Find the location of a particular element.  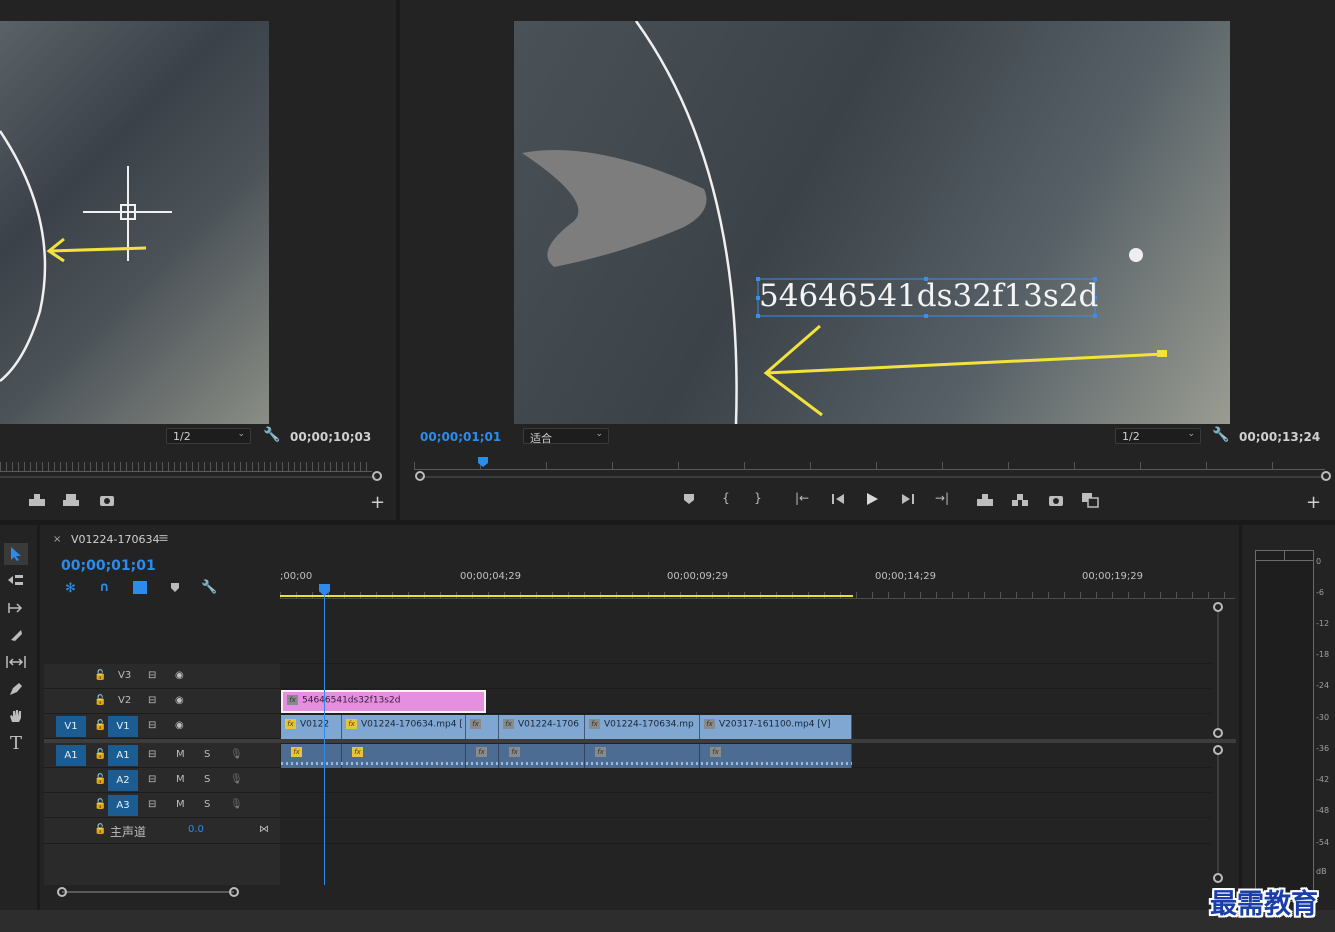

extract-icon is located at coordinates (1020, 500).